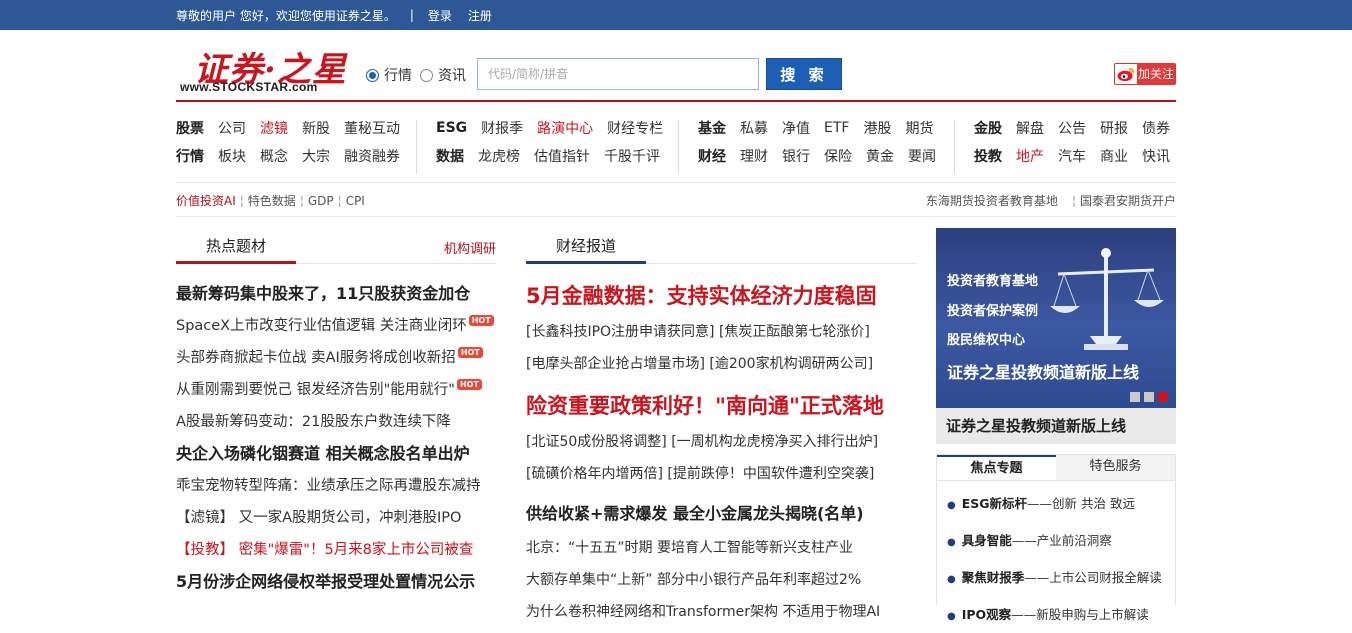 The height and width of the screenshot is (633, 1352). Describe the element at coordinates (336, 358) in the screenshot. I see `hot-topic-item: 头部券商掀起卡位战 卖AI服务将成创收新招 HOT` at that location.